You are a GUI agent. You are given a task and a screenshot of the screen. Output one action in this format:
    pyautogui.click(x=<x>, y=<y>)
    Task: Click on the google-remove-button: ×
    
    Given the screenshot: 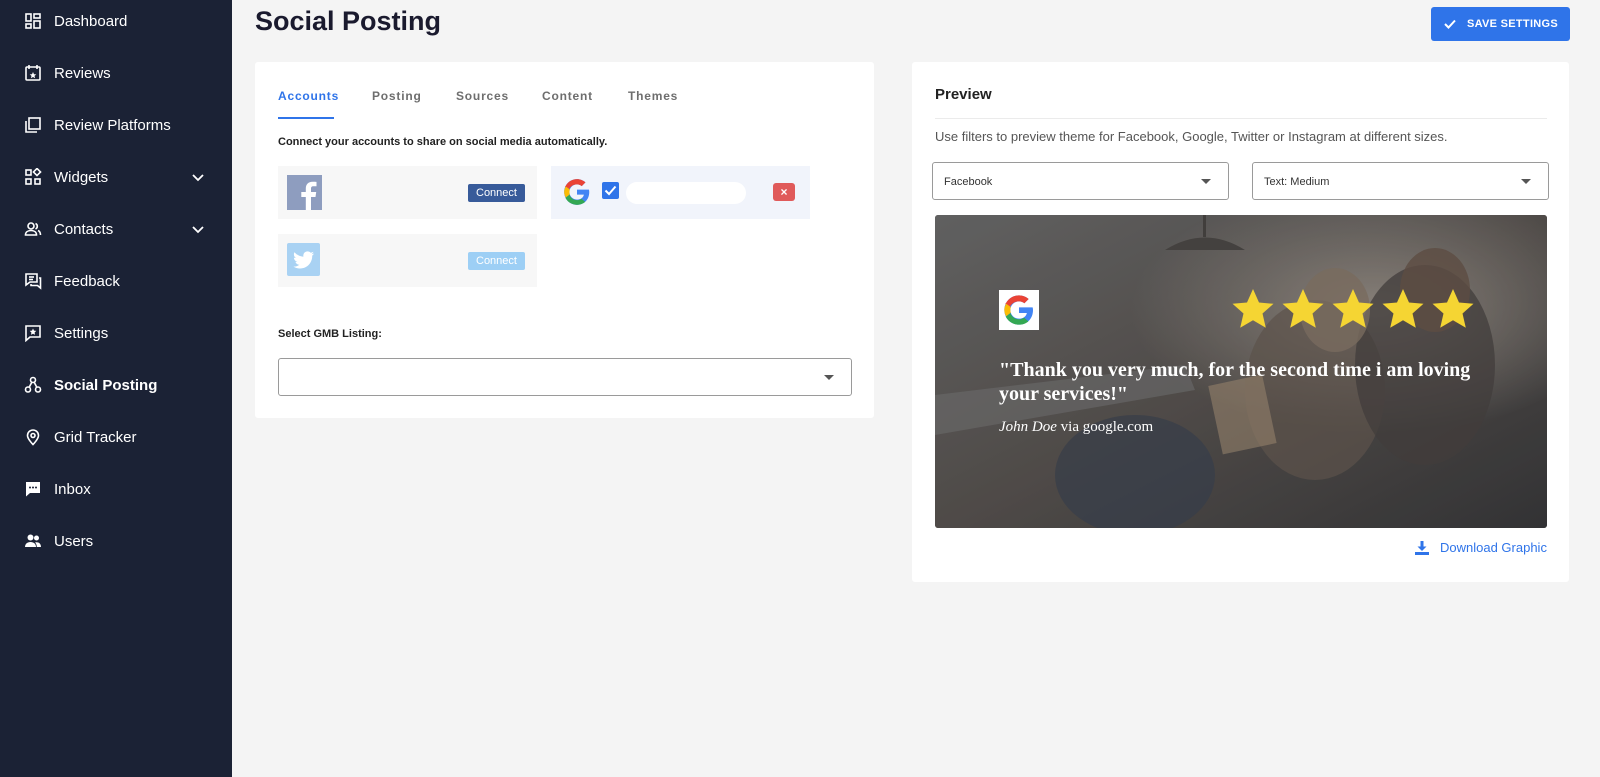 What is the action you would take?
    pyautogui.click(x=784, y=192)
    